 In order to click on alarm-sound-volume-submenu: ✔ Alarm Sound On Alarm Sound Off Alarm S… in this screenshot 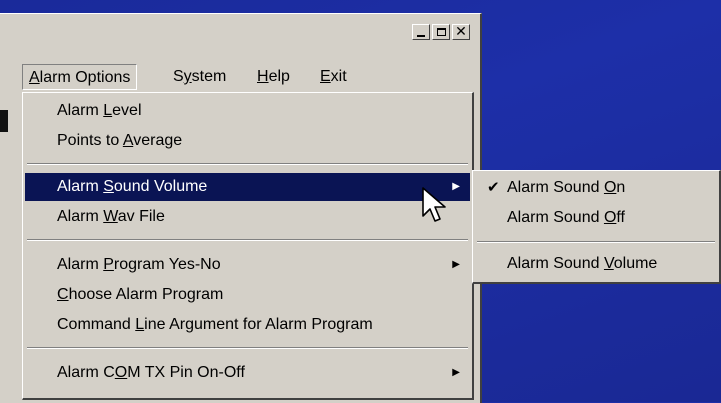, I will do `click(596, 227)`.